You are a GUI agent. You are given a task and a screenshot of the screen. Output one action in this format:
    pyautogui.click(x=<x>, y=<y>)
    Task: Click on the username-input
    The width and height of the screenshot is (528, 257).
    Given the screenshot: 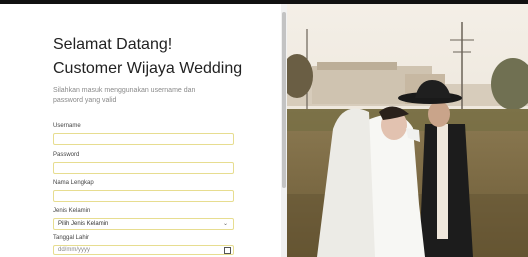 What is the action you would take?
    pyautogui.click(x=143, y=139)
    